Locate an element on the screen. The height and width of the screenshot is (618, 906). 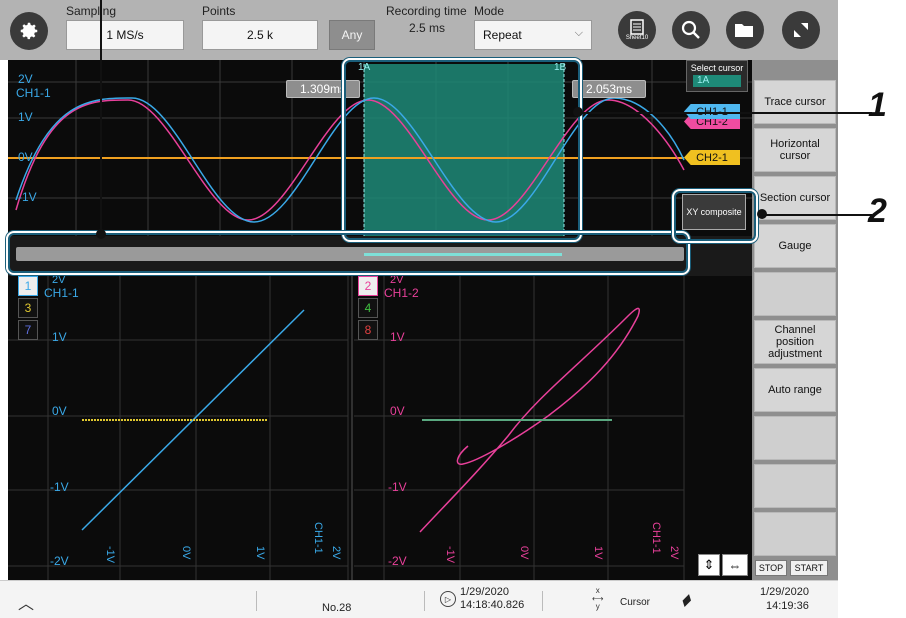
xy-composite-highlight is located at coordinates (715, 216).